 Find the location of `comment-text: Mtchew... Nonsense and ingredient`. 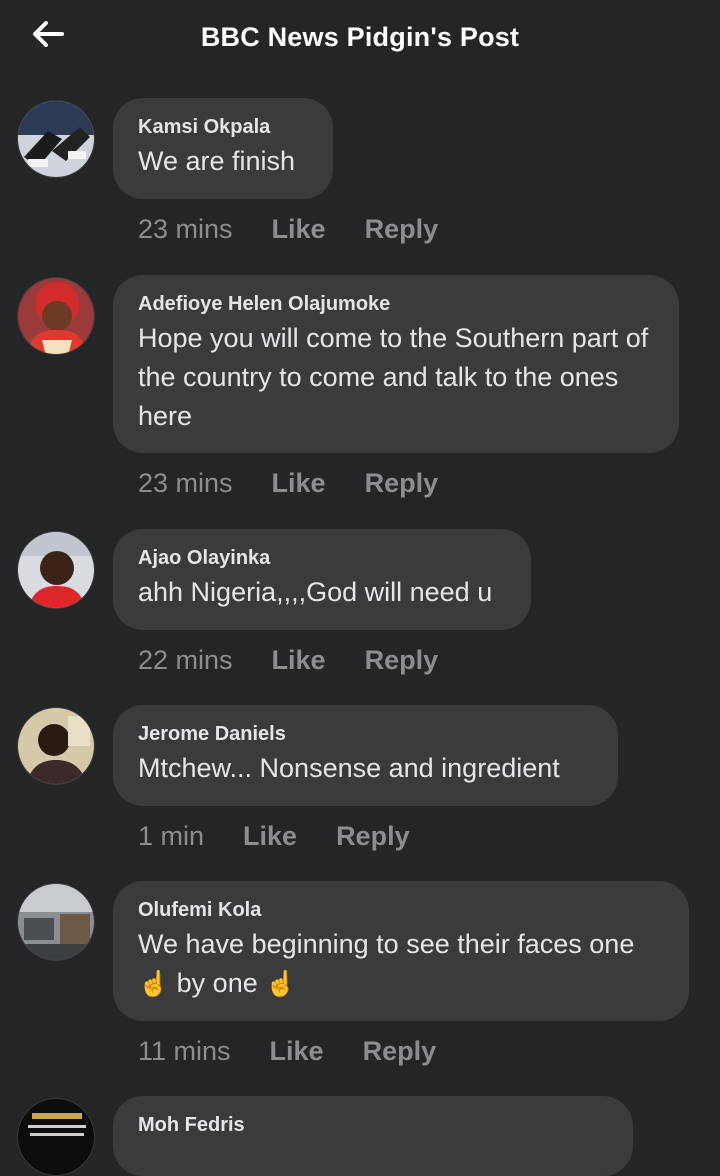

comment-text: Mtchew... Nonsense and ingredient is located at coordinates (349, 768).